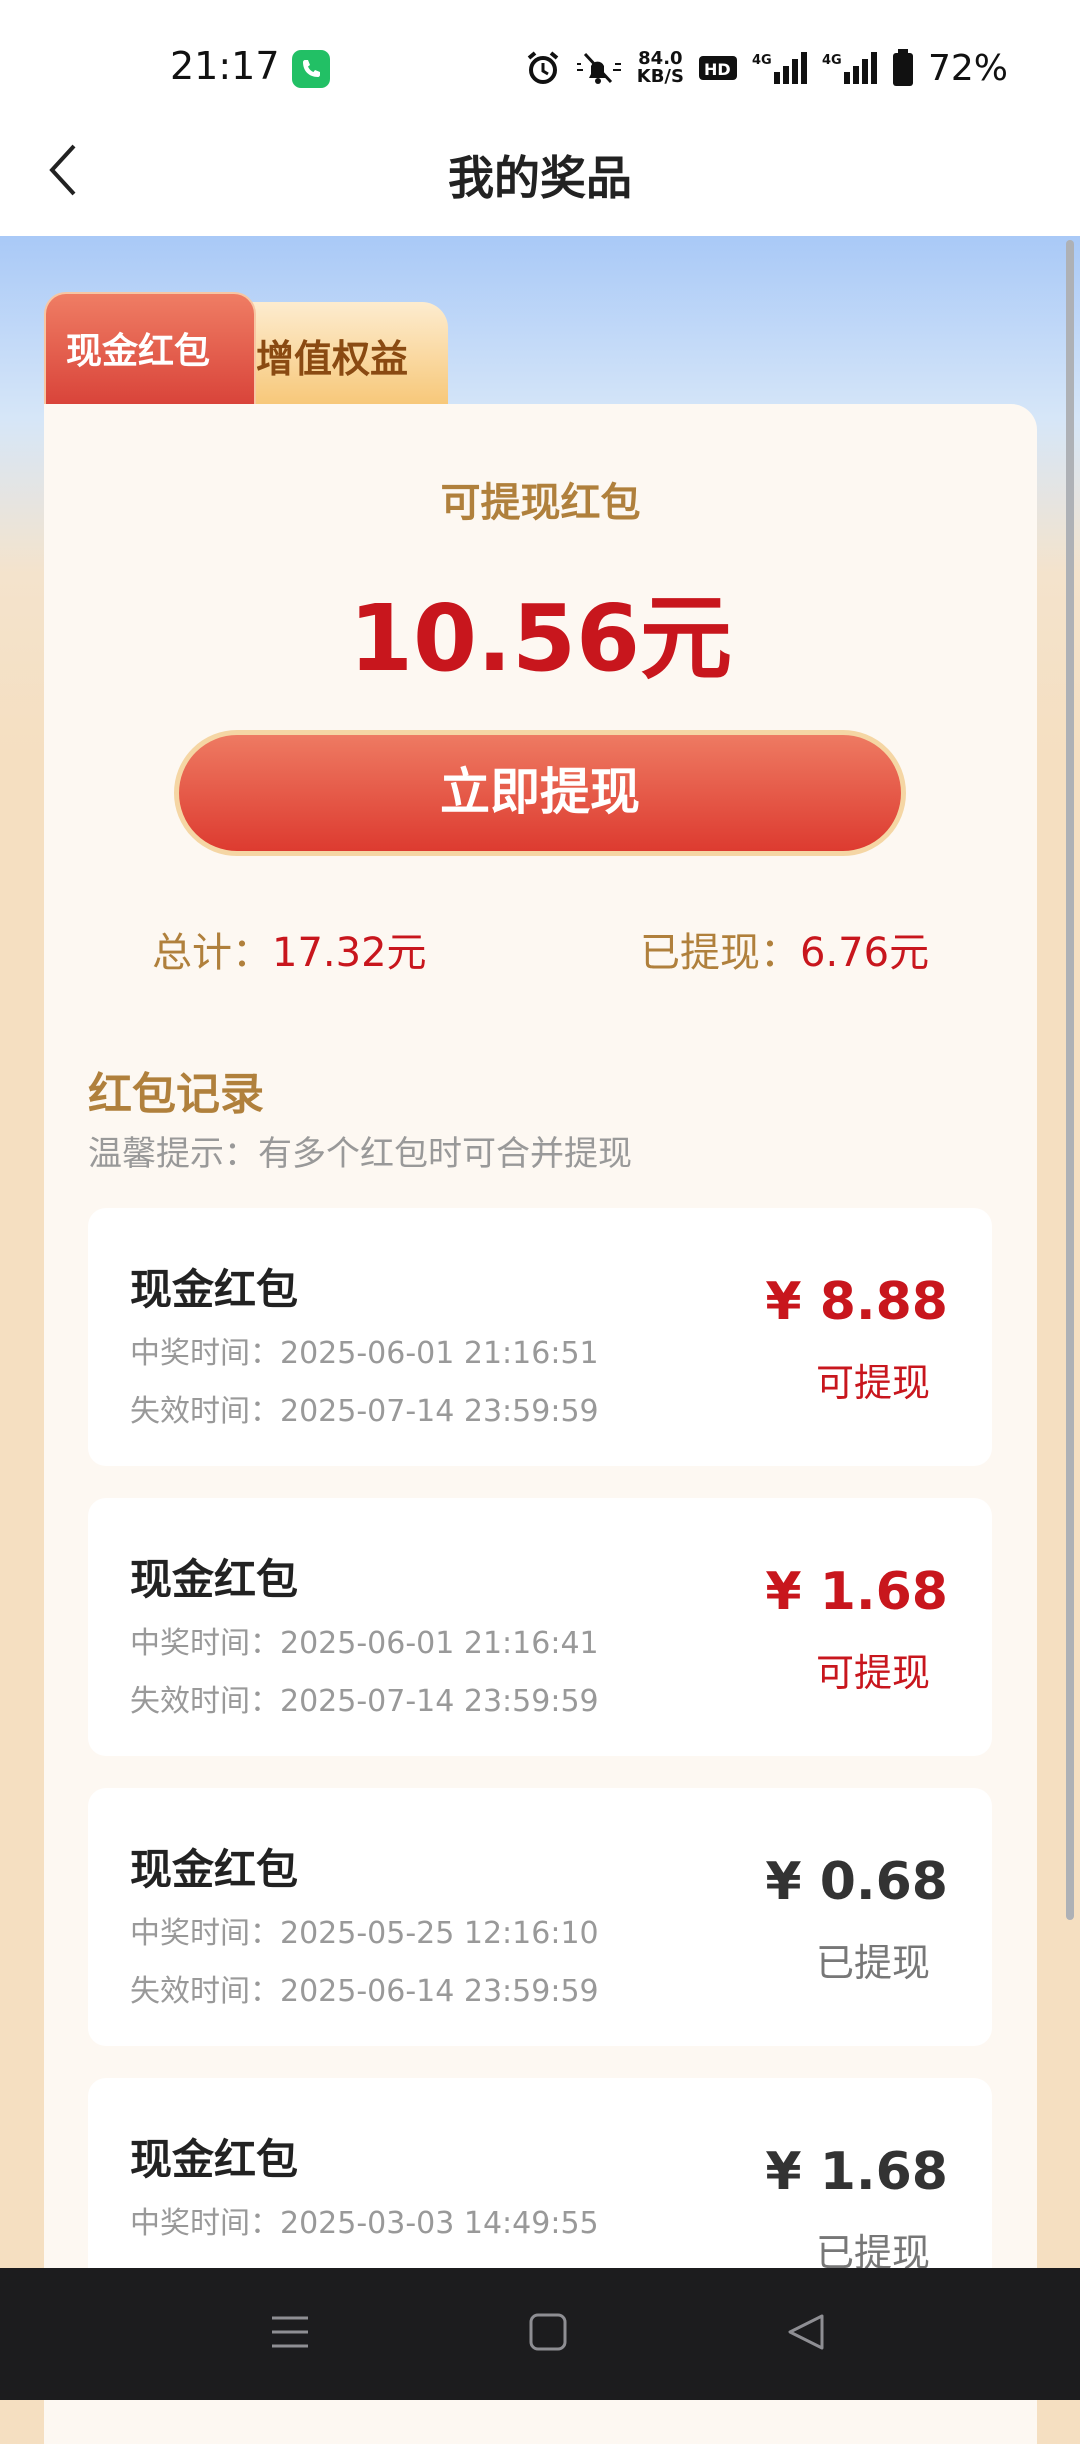 The height and width of the screenshot is (2444, 1080). I want to click on battery-icon, so click(902, 67).